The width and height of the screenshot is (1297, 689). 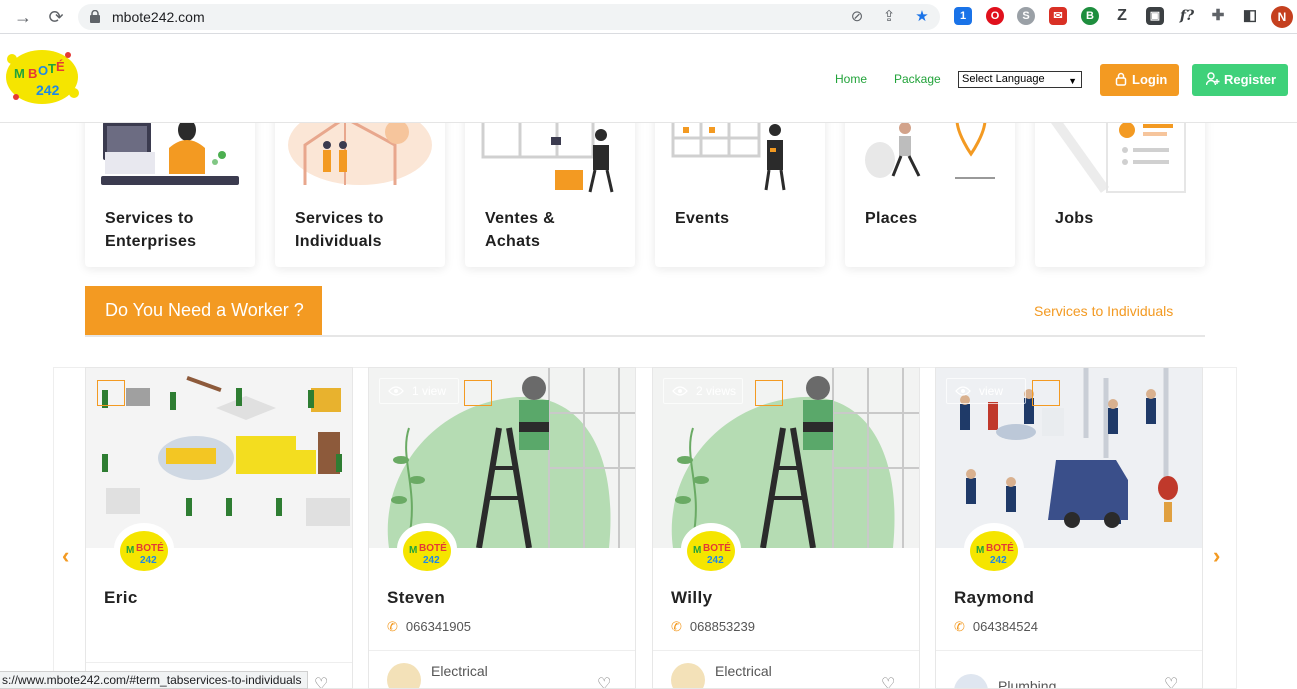 I want to click on worker-phone: ✆ 068853239, so click(x=713, y=626).